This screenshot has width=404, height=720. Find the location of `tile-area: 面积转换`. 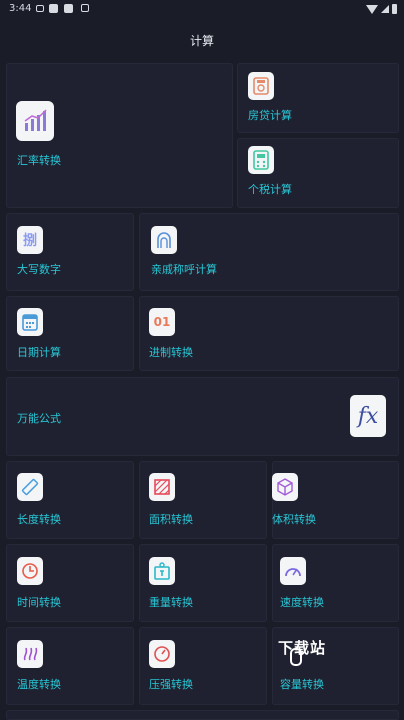

tile-area: 面积转换 is located at coordinates (203, 500).